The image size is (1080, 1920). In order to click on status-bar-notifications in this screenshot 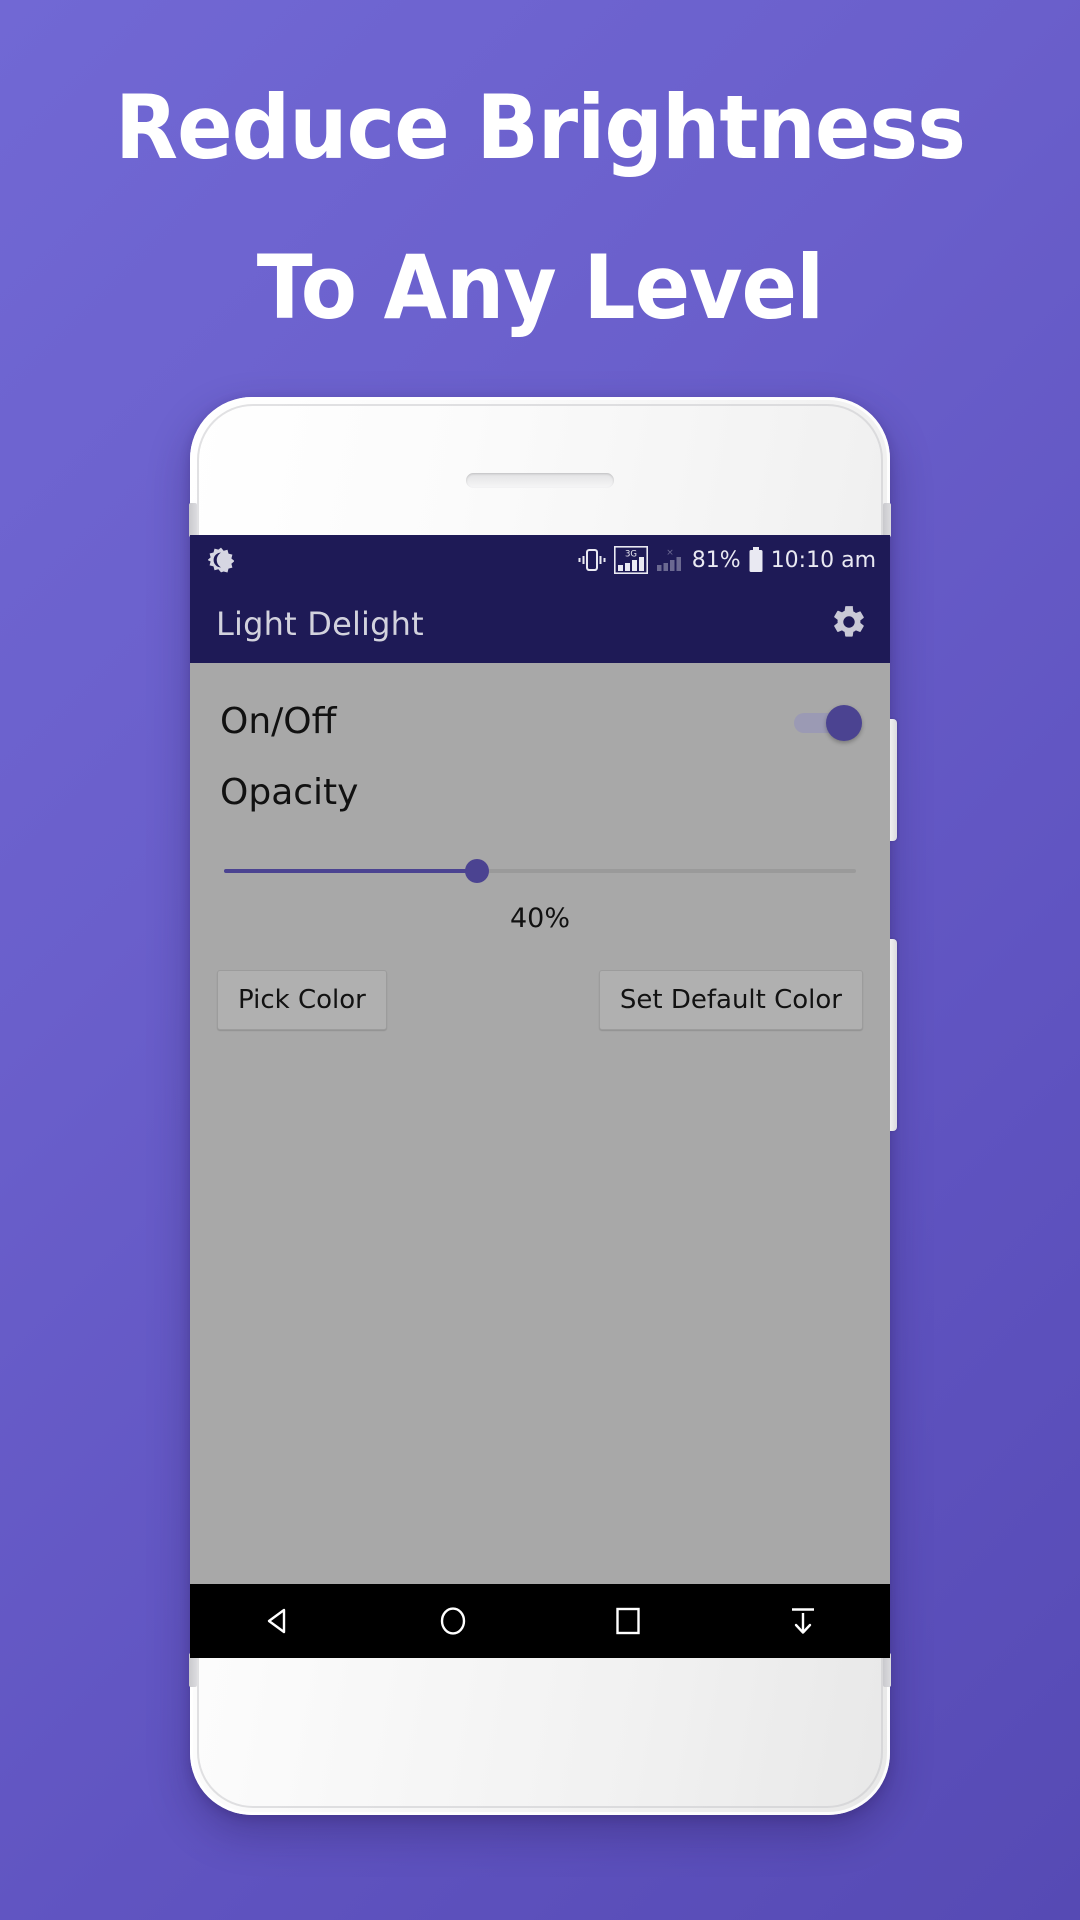, I will do `click(221, 560)`.